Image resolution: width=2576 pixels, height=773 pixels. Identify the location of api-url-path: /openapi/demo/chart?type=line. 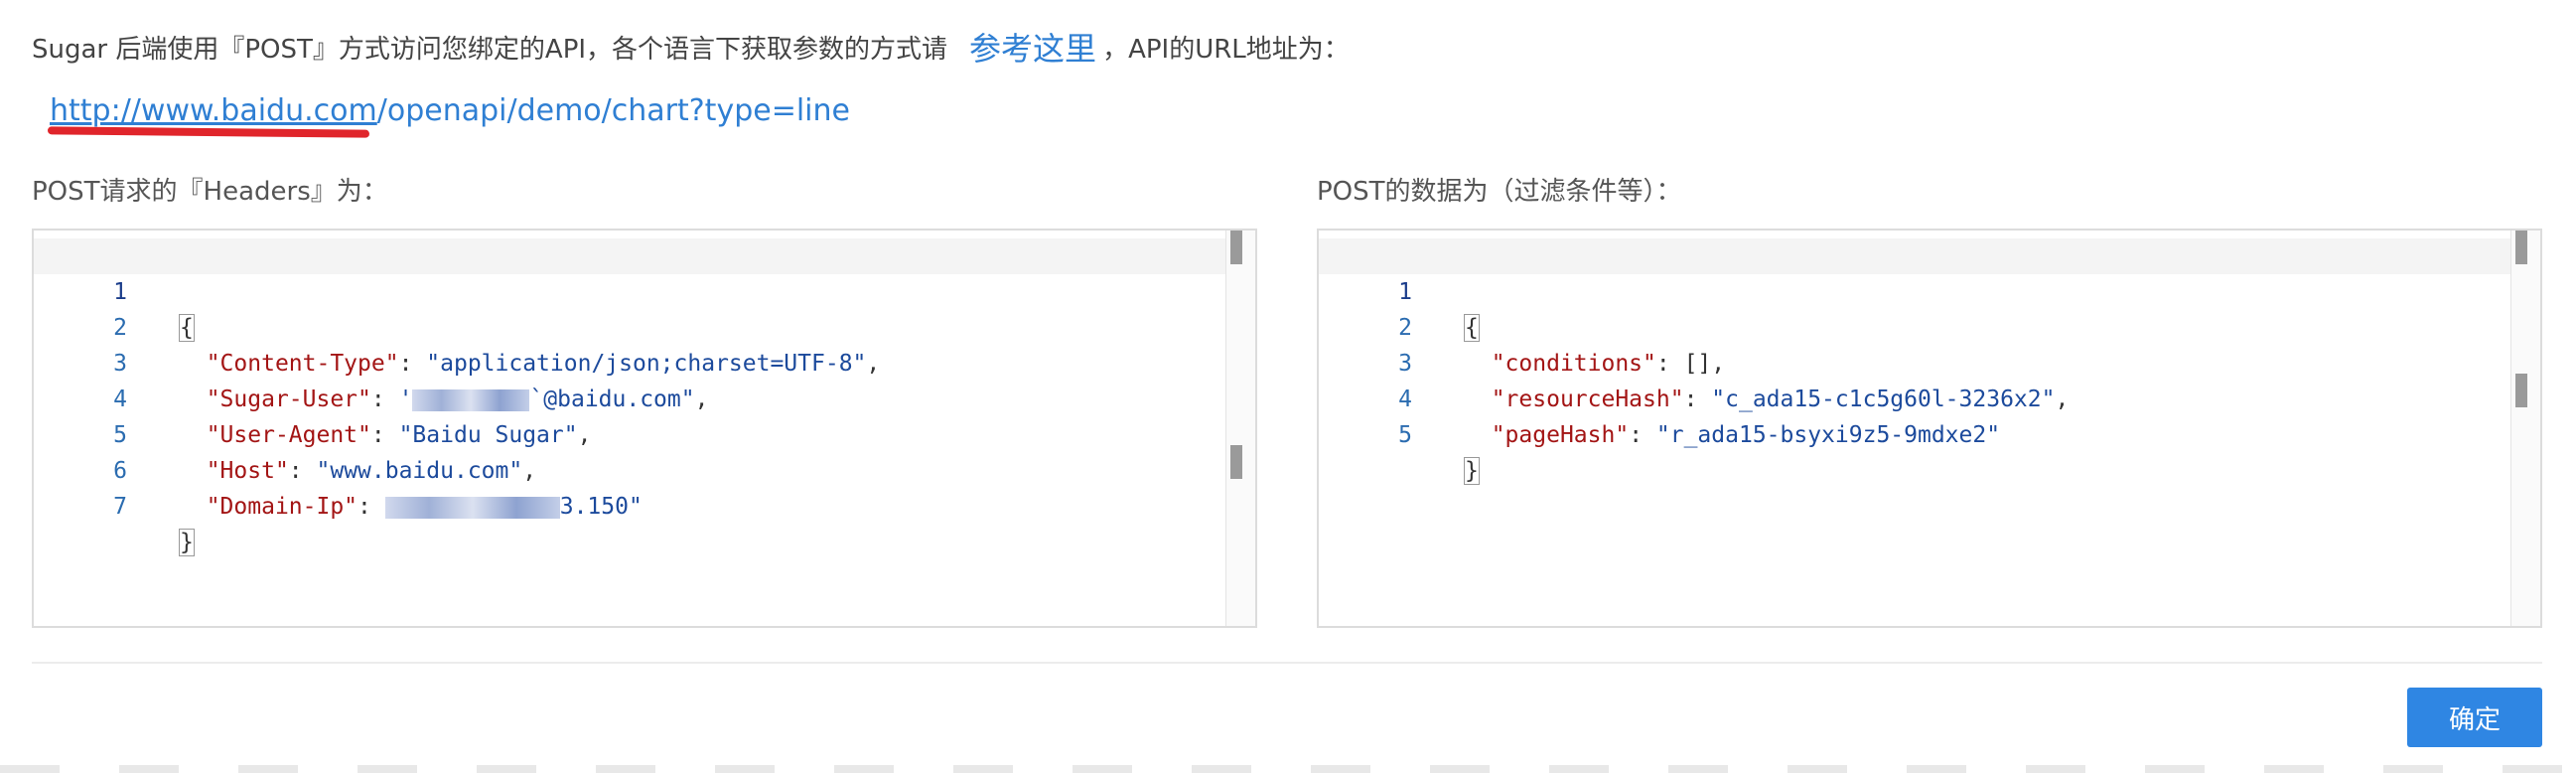
(613, 111).